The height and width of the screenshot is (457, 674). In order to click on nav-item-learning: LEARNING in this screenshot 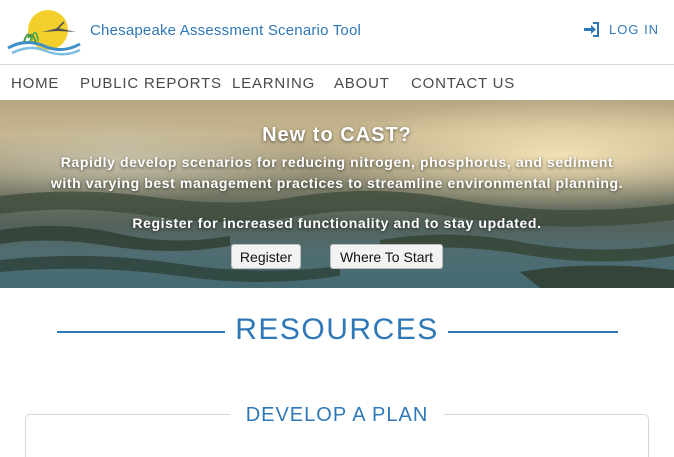, I will do `click(273, 83)`.